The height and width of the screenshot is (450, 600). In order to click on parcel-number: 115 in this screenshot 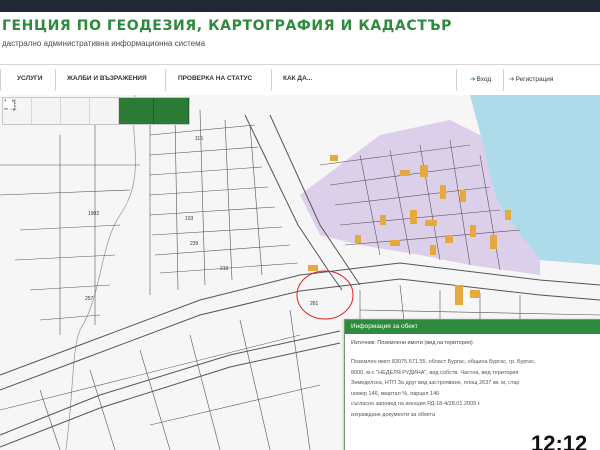, I will do `click(199, 139)`.